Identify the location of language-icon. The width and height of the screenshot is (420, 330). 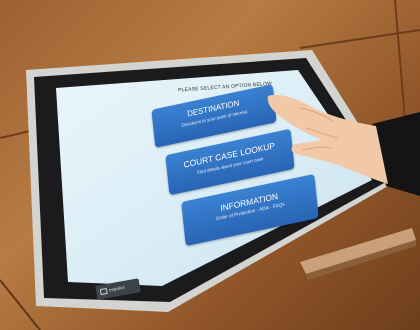
(103, 291).